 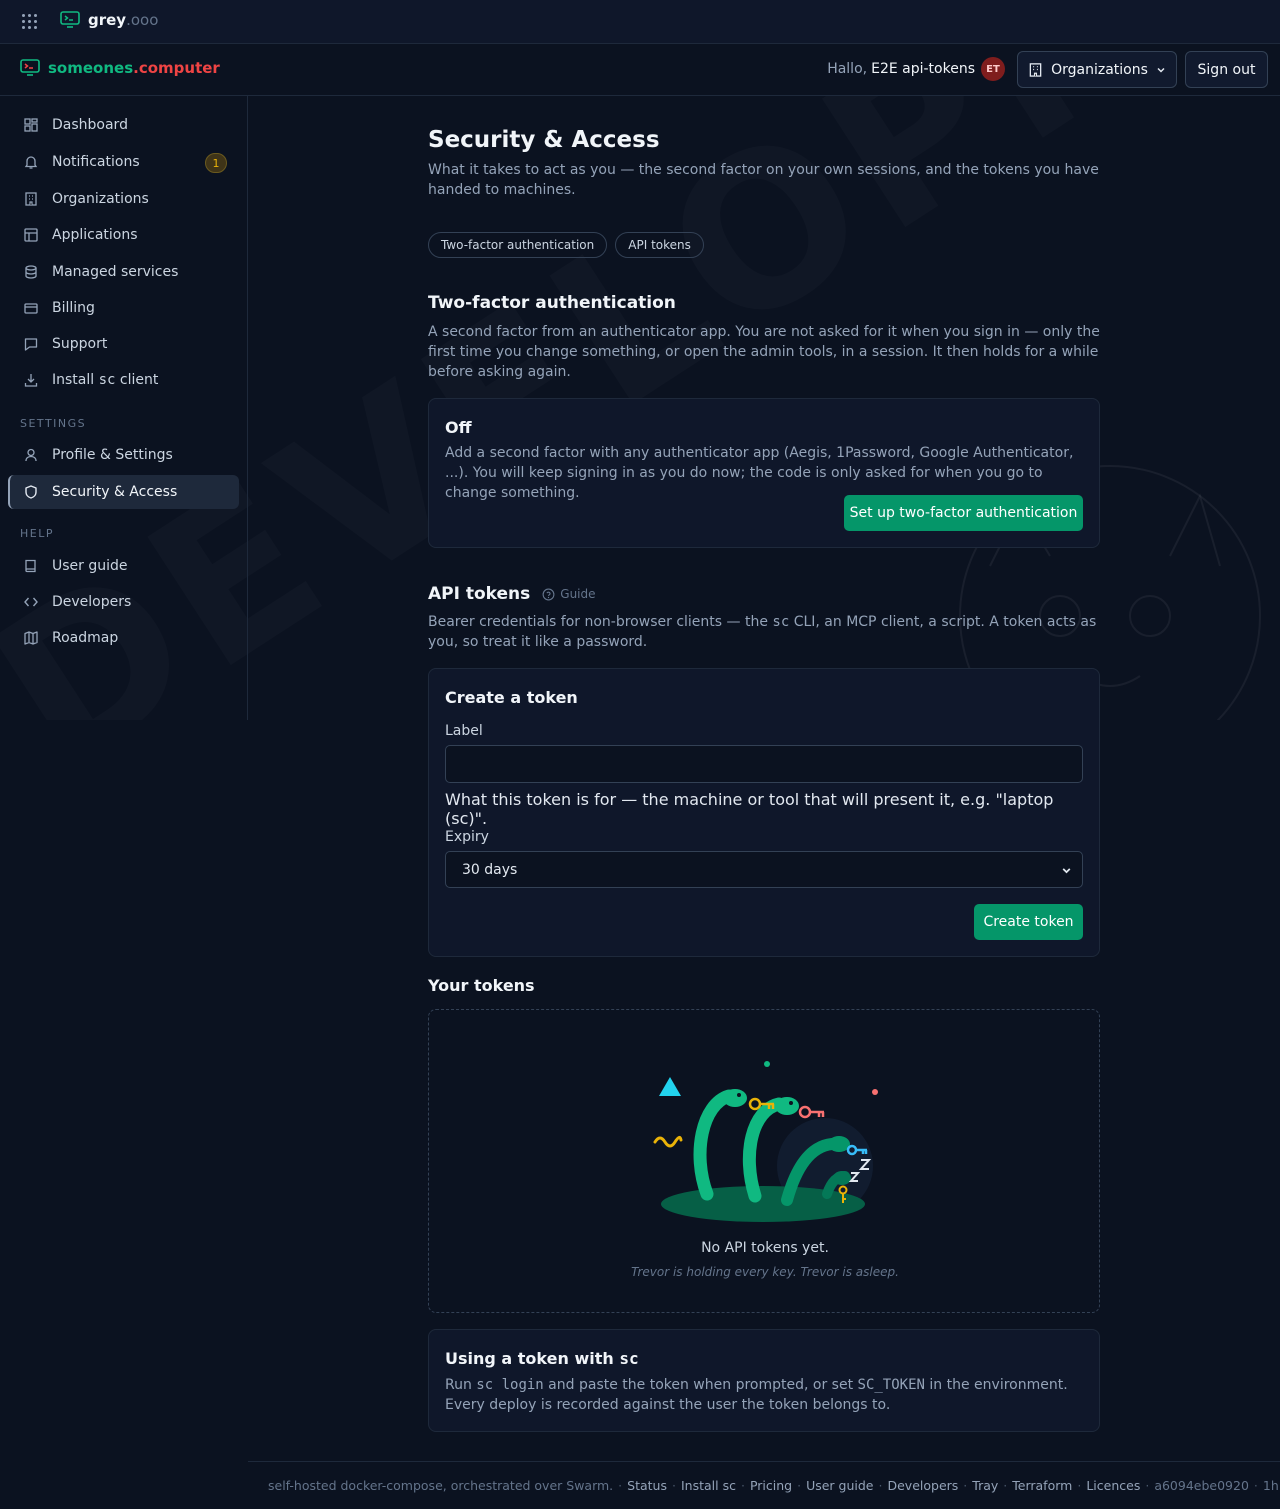 I want to click on organizations-dropdown-button: Organizations, so click(x=1097, y=69).